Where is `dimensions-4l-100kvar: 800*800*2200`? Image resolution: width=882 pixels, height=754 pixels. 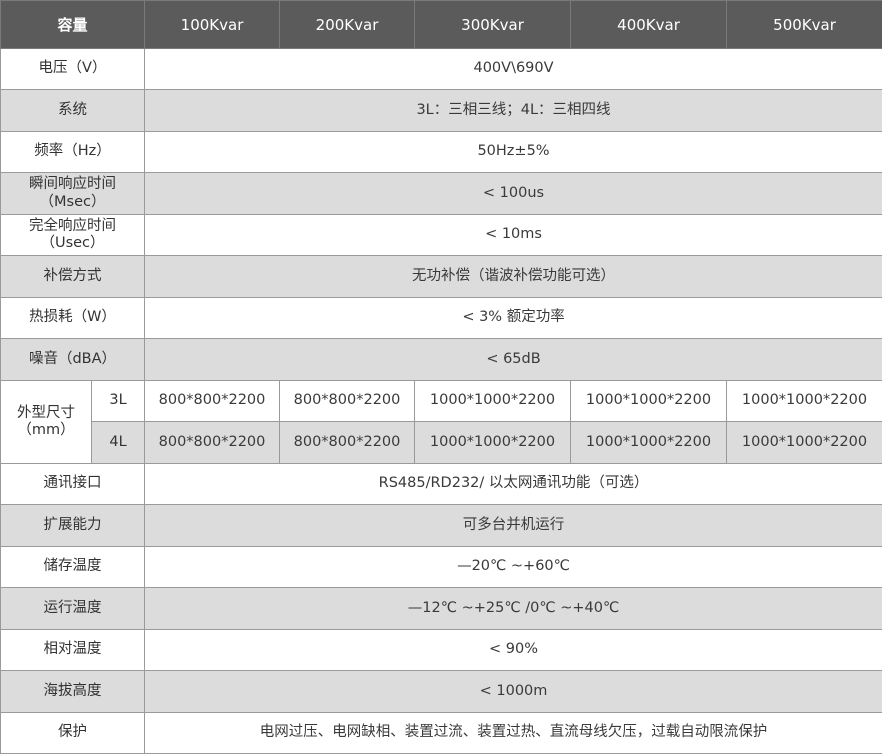
dimensions-4l-100kvar: 800*800*2200 is located at coordinates (212, 442).